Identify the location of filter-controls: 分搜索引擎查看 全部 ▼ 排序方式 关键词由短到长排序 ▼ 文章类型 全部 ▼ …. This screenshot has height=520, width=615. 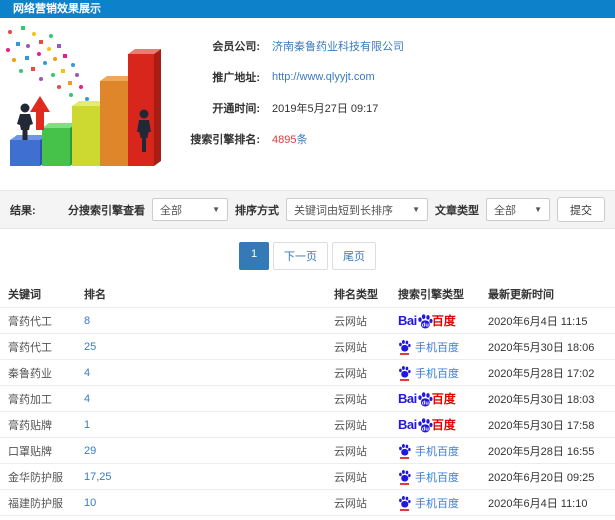
(336, 209).